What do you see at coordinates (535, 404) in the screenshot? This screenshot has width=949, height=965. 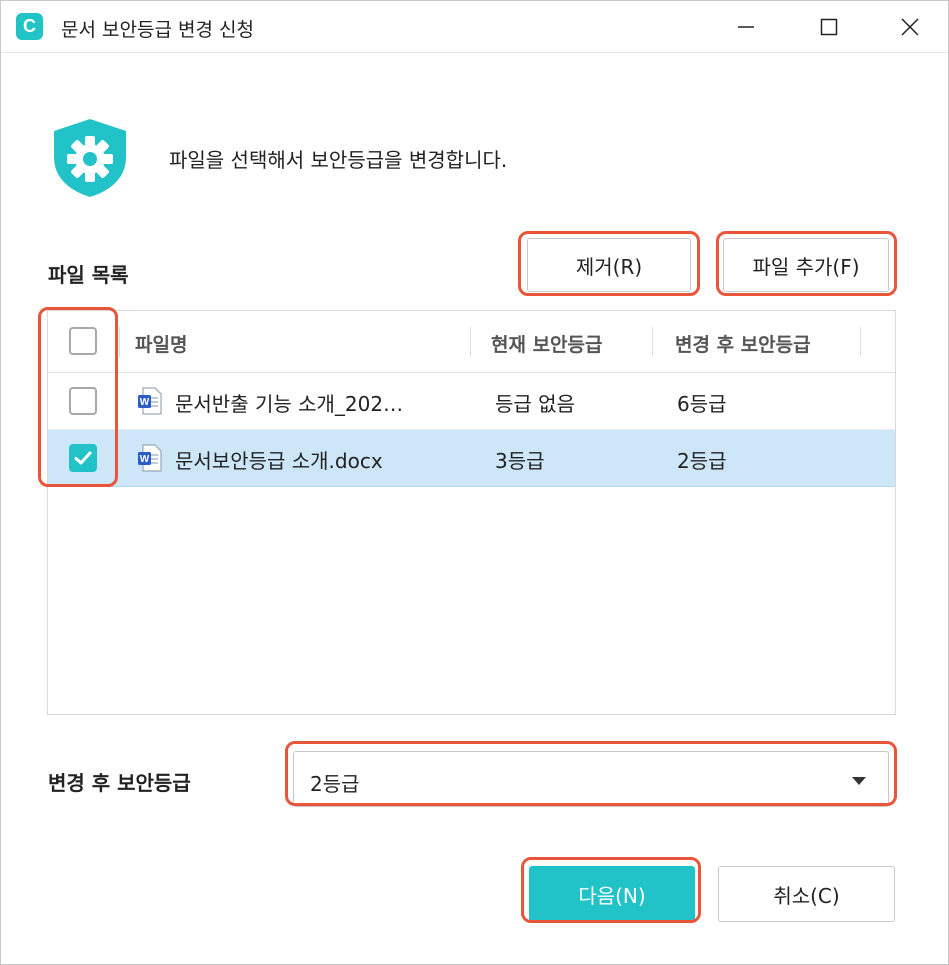 I see `current-grade: 등급 없음` at bounding box center [535, 404].